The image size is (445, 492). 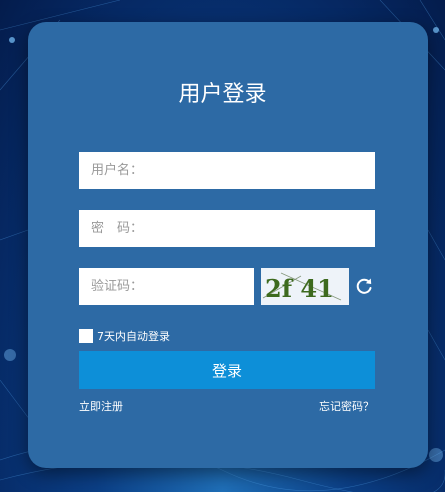 What do you see at coordinates (227, 228) in the screenshot?
I see `password-input` at bounding box center [227, 228].